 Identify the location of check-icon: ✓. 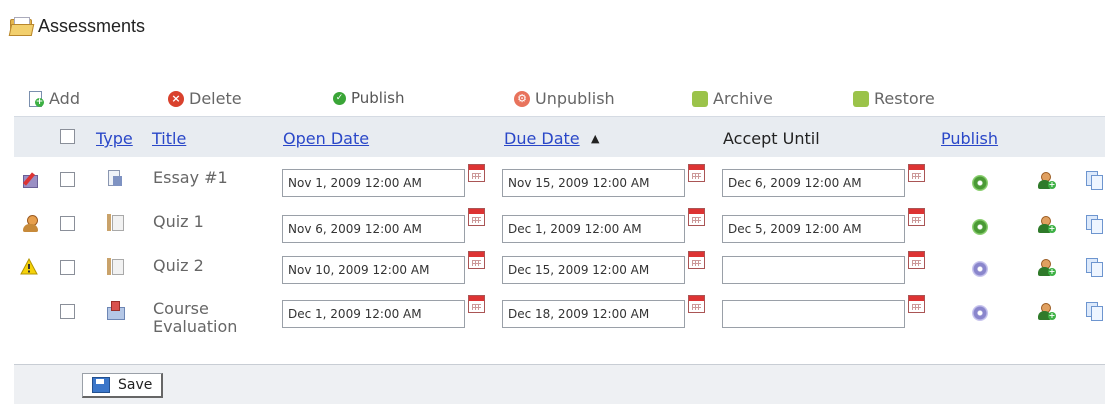
(339, 98).